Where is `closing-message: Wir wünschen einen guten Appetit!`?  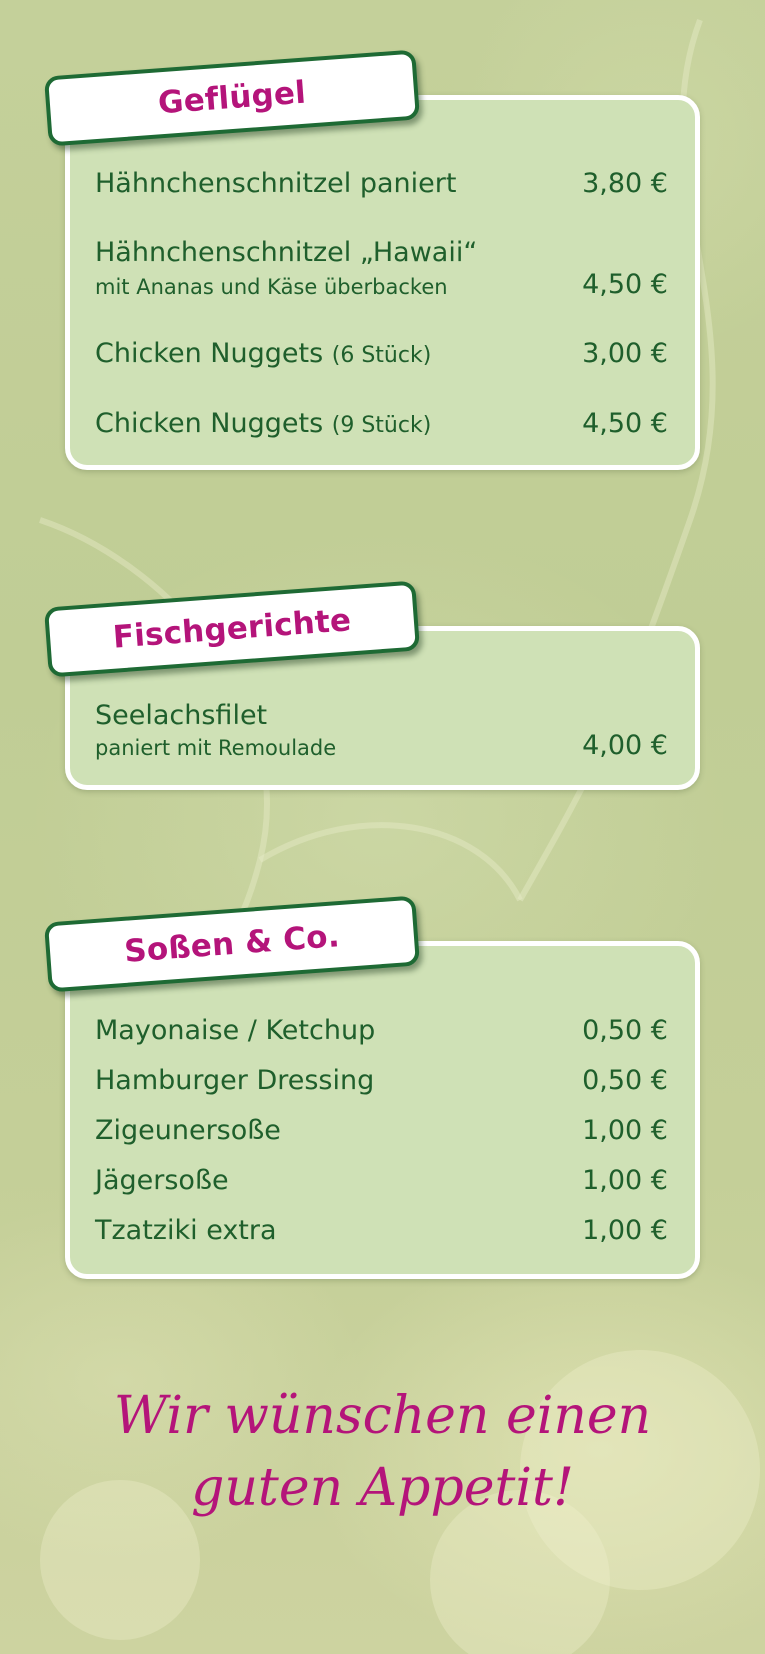 closing-message: Wir wünschen einen guten Appetit! is located at coordinates (382, 1452).